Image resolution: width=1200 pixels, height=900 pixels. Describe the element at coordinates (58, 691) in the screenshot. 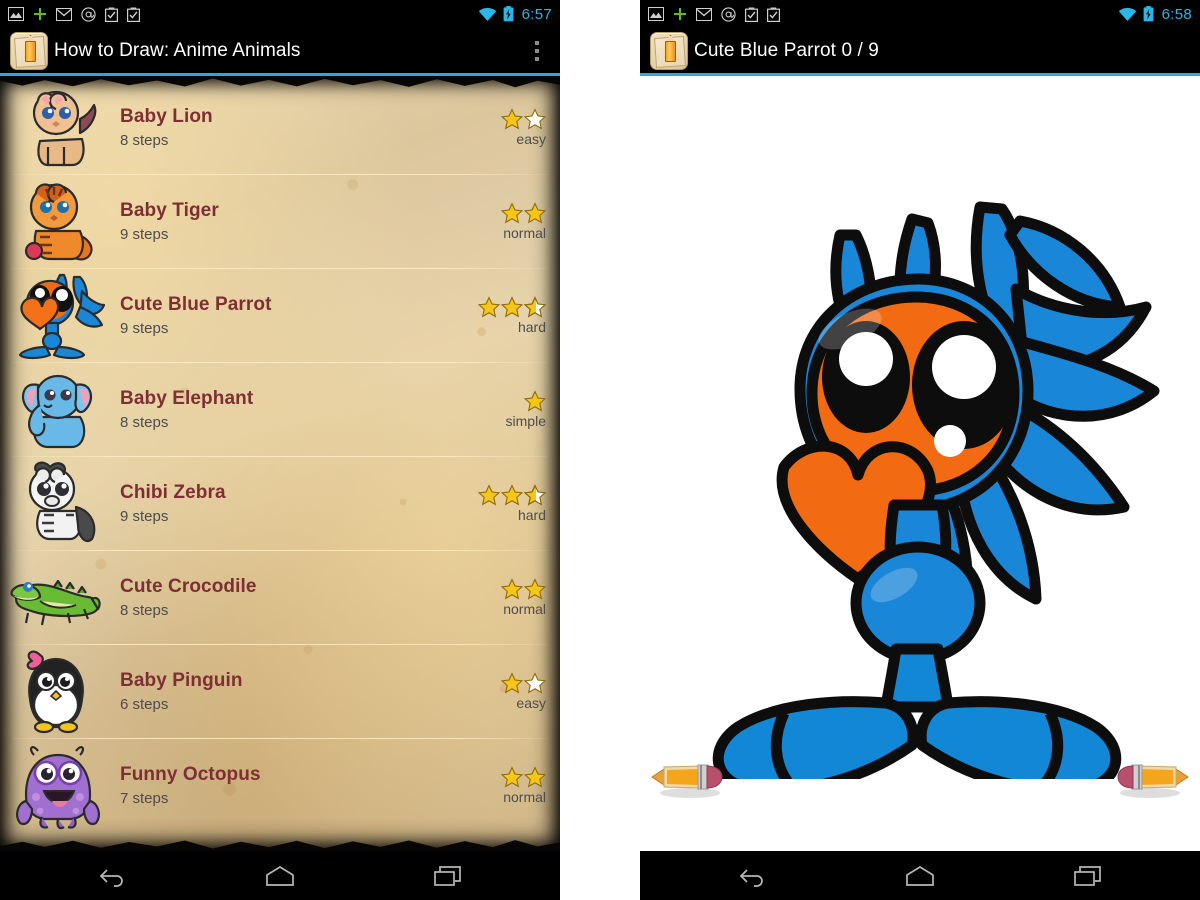

I see `baby-pinguin-icon` at that location.